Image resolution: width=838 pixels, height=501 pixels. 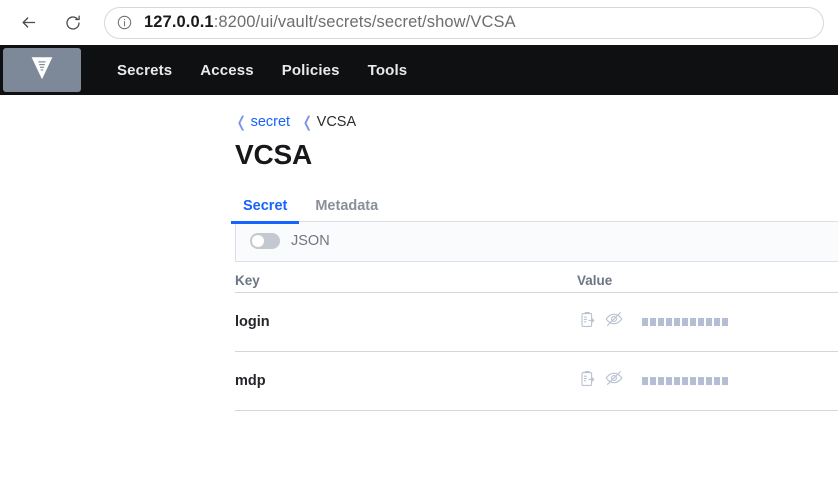 I want to click on breadcrumb-item-secret: secret, so click(x=271, y=122).